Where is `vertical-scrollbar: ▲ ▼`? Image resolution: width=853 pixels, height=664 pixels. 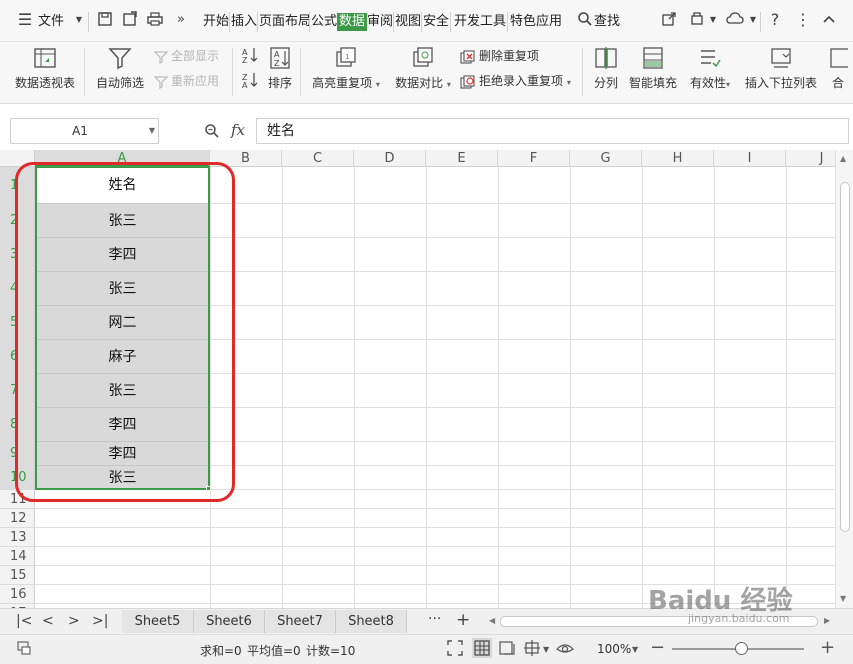 vertical-scrollbar: ▲ ▼ is located at coordinates (844, 379).